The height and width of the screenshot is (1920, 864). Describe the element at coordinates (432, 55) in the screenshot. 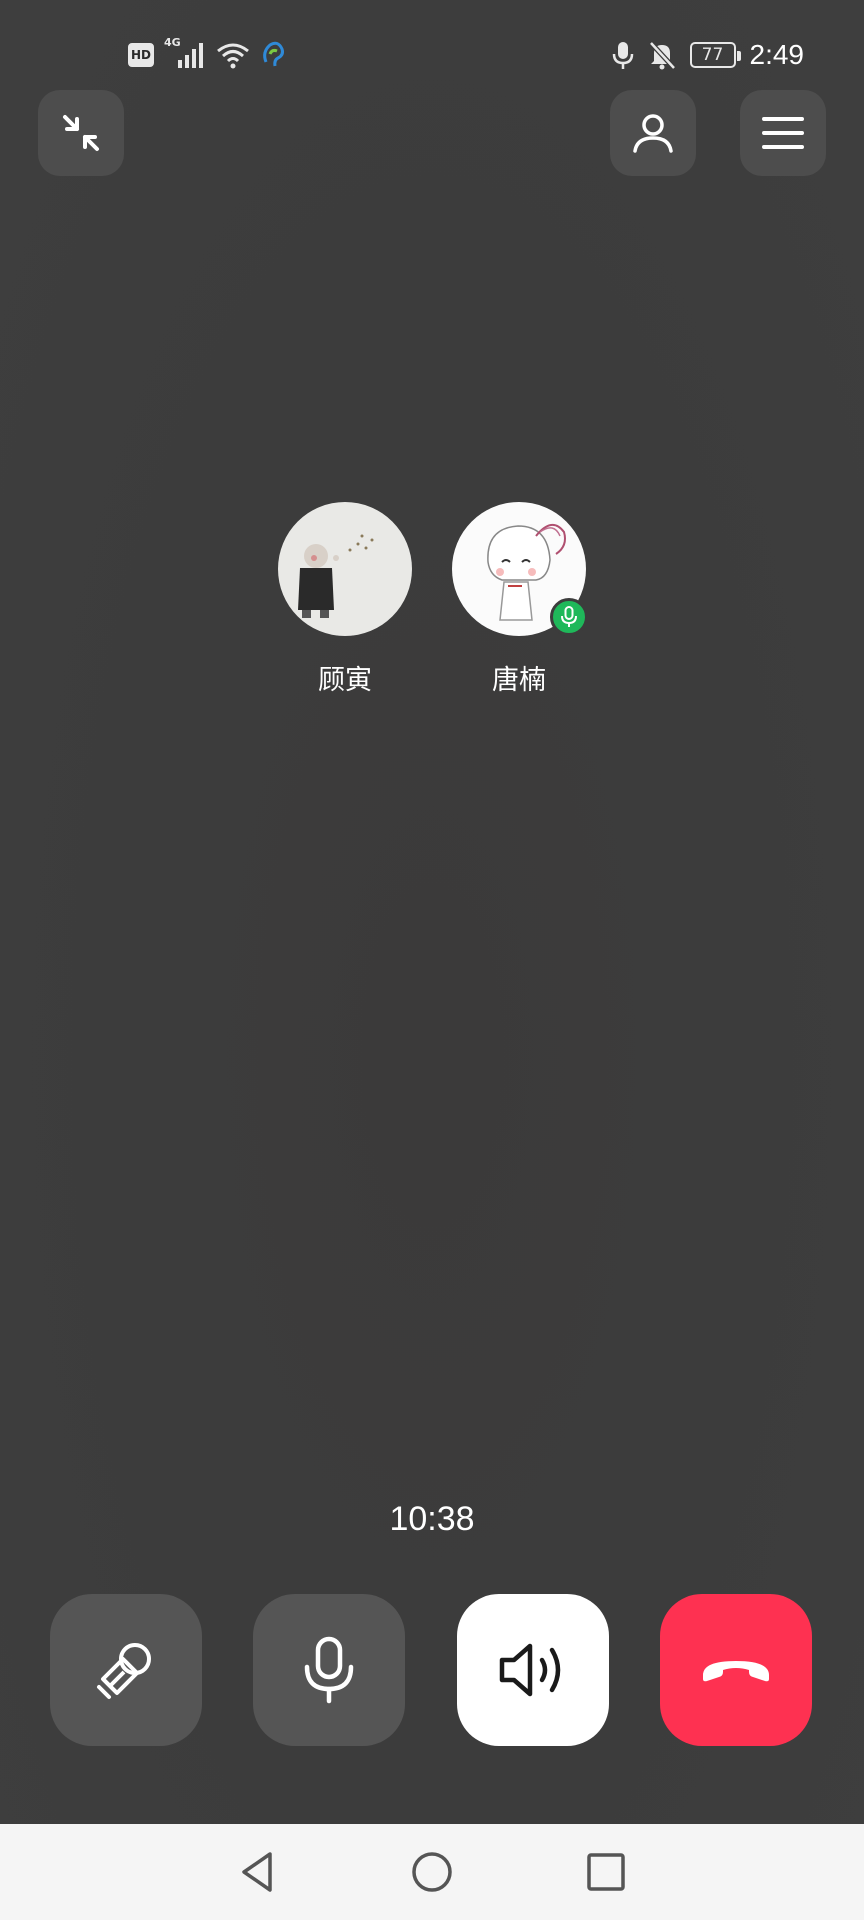

I see `status-bar: HD 4G 77 2:49` at that location.